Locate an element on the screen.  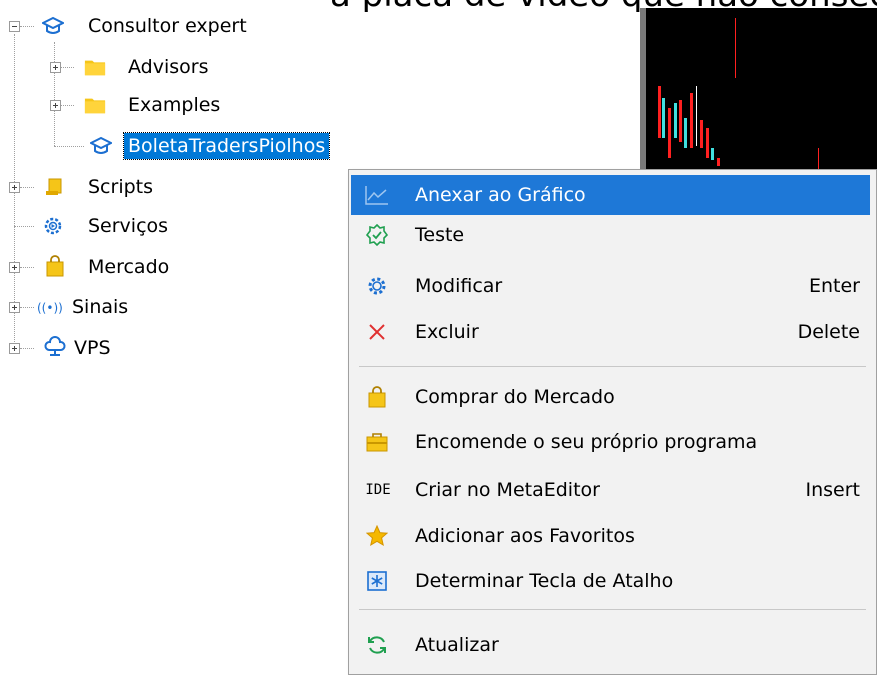
menu-item-shortcut: Delete is located at coordinates (828, 332).